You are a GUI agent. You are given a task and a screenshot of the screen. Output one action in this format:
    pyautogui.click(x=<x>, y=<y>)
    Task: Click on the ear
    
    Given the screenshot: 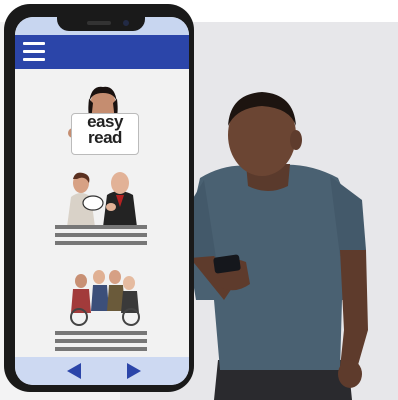 What is the action you would take?
    pyautogui.click(x=296, y=140)
    